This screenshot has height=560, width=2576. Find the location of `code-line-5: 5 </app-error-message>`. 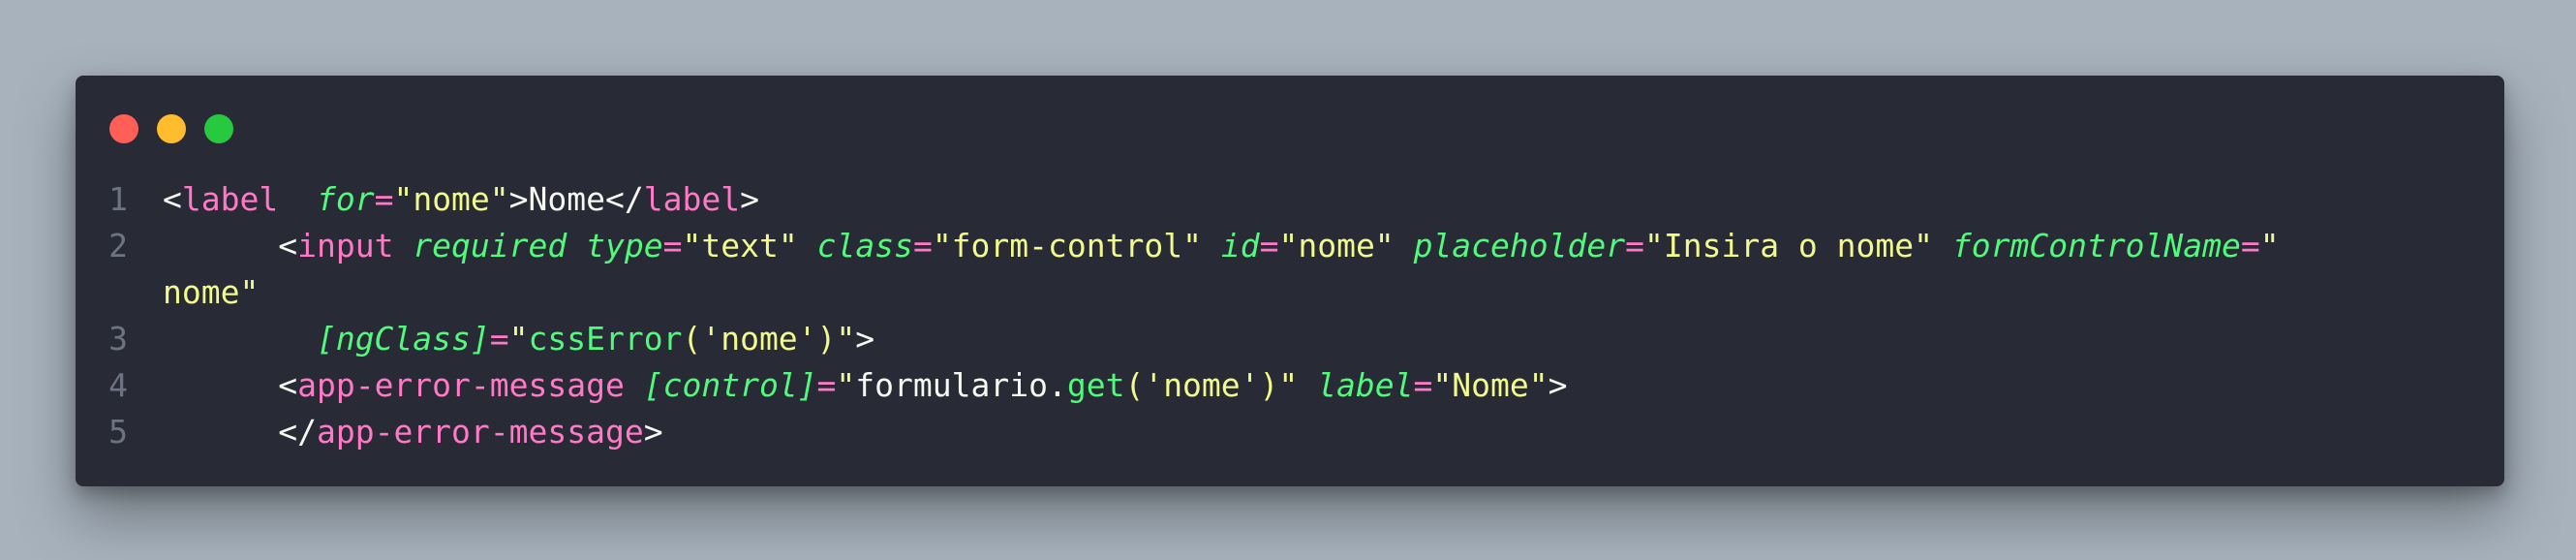

code-line-5: 5 </app-error-message> is located at coordinates (1290, 432).